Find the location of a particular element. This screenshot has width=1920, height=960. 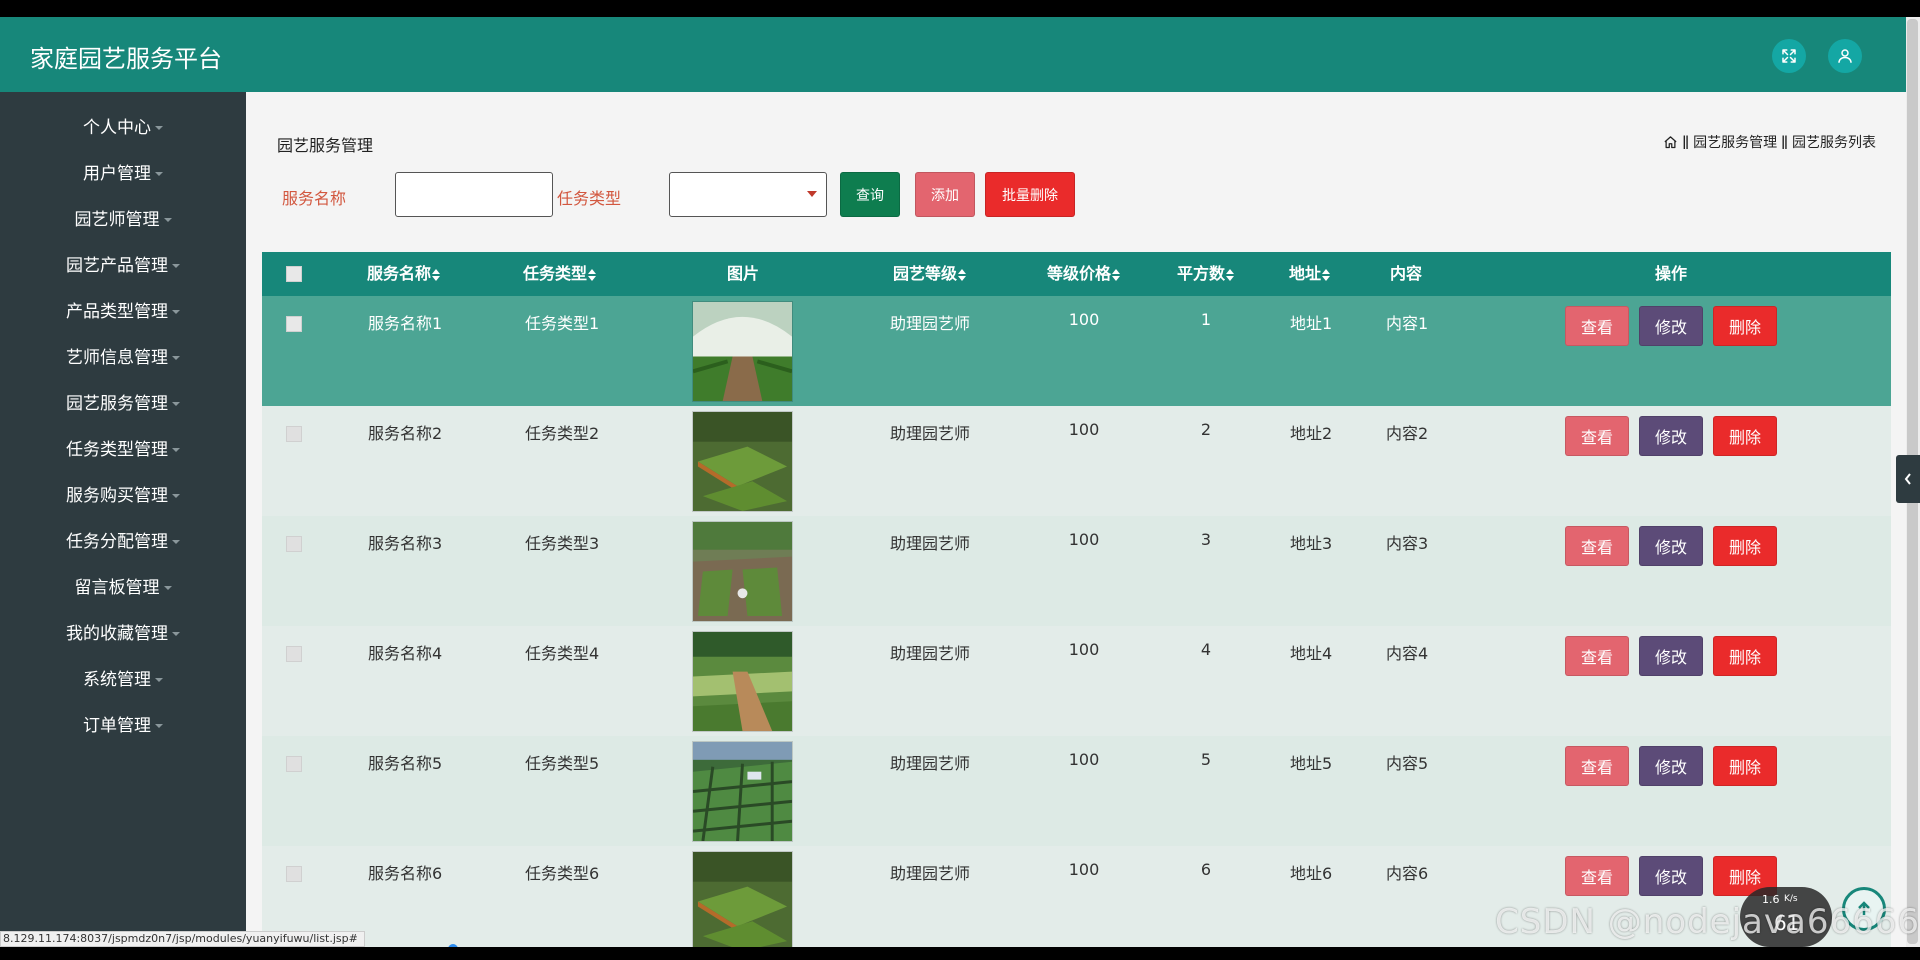

service-name-label: 服务名称 is located at coordinates (314, 198).